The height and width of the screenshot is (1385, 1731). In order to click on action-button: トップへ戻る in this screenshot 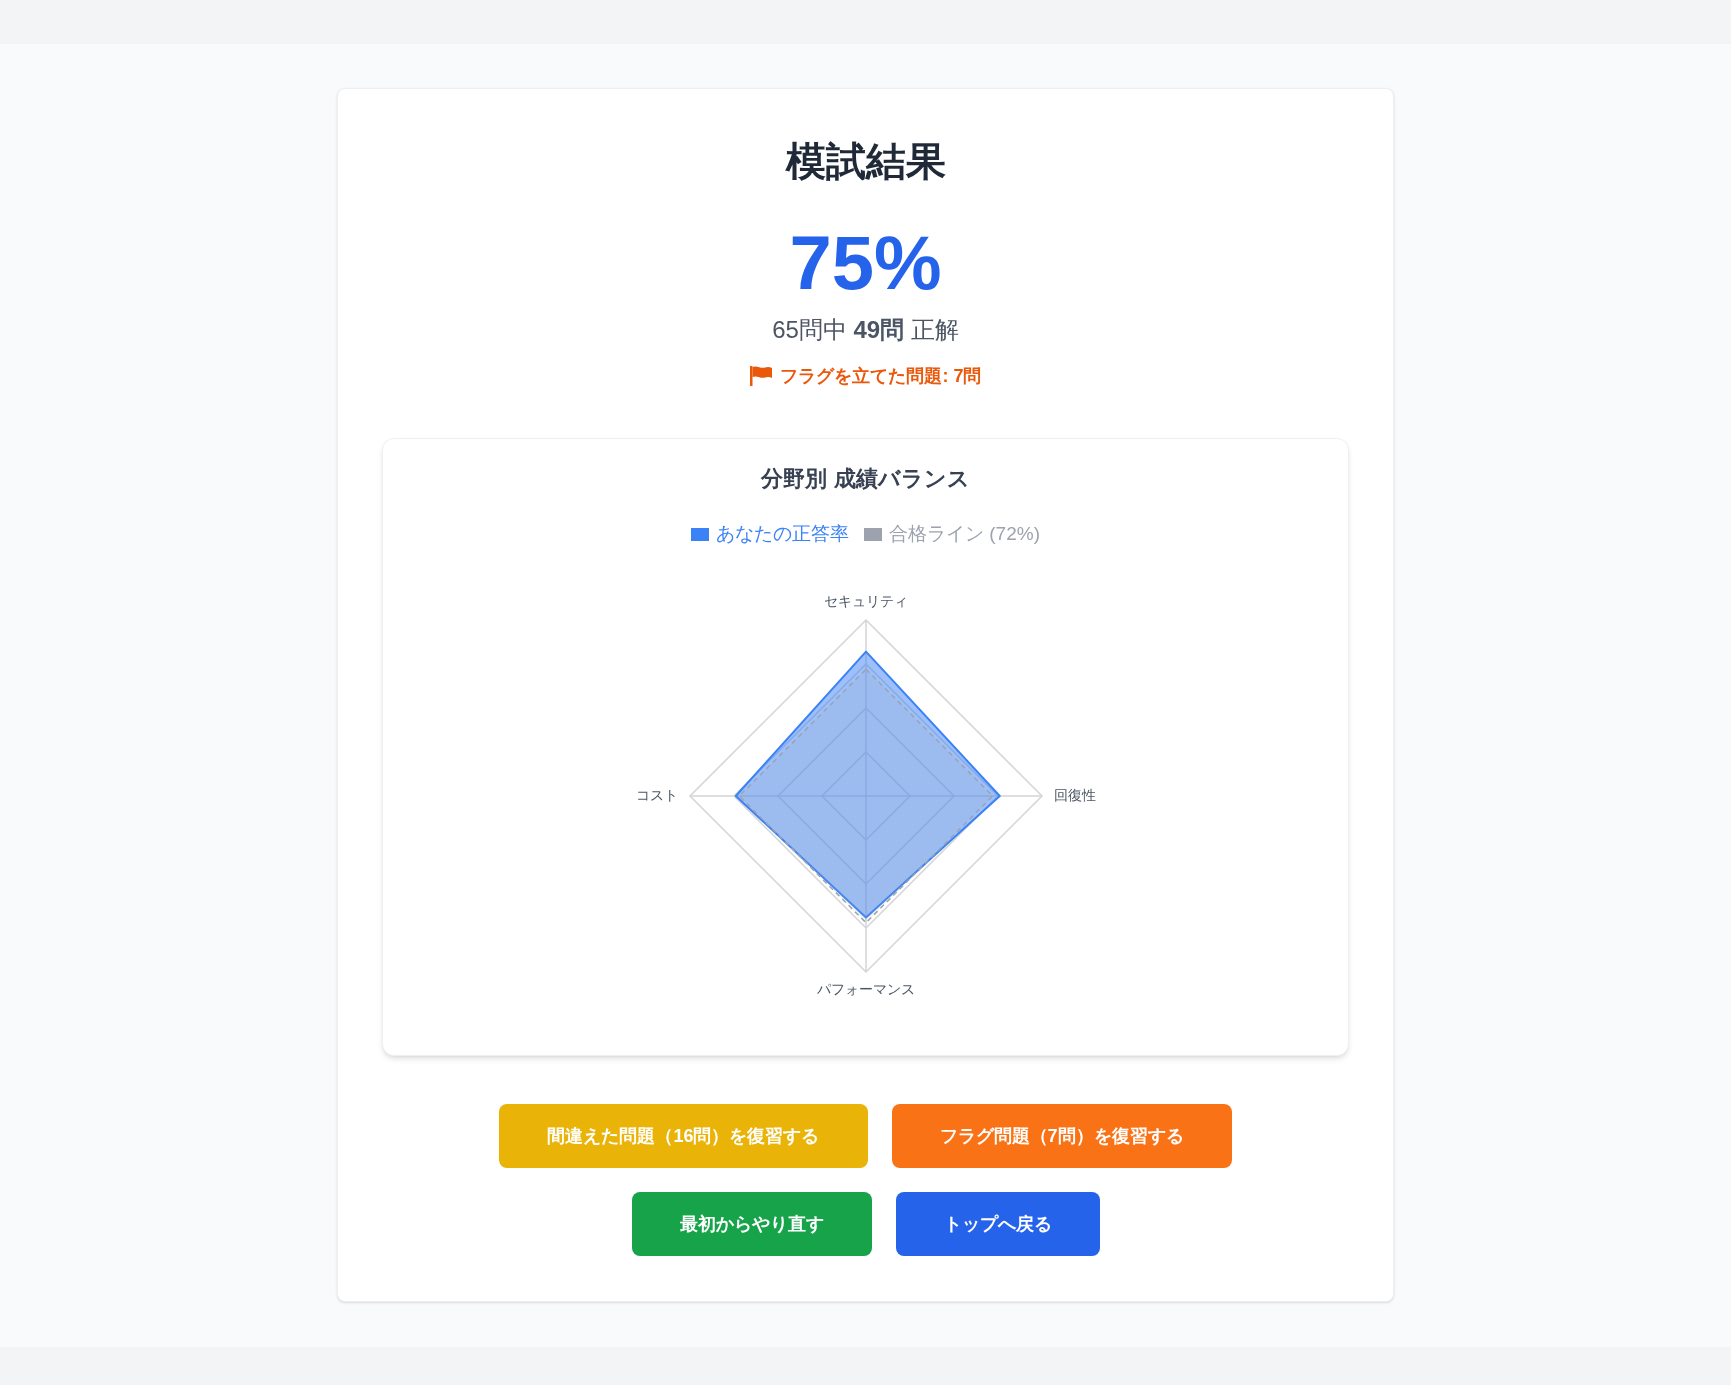, I will do `click(997, 1224)`.